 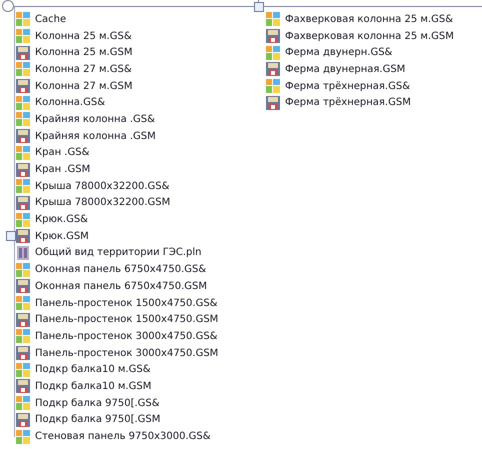 I want to click on file-item: Колонна 25 м.GS&, so click(x=140, y=36).